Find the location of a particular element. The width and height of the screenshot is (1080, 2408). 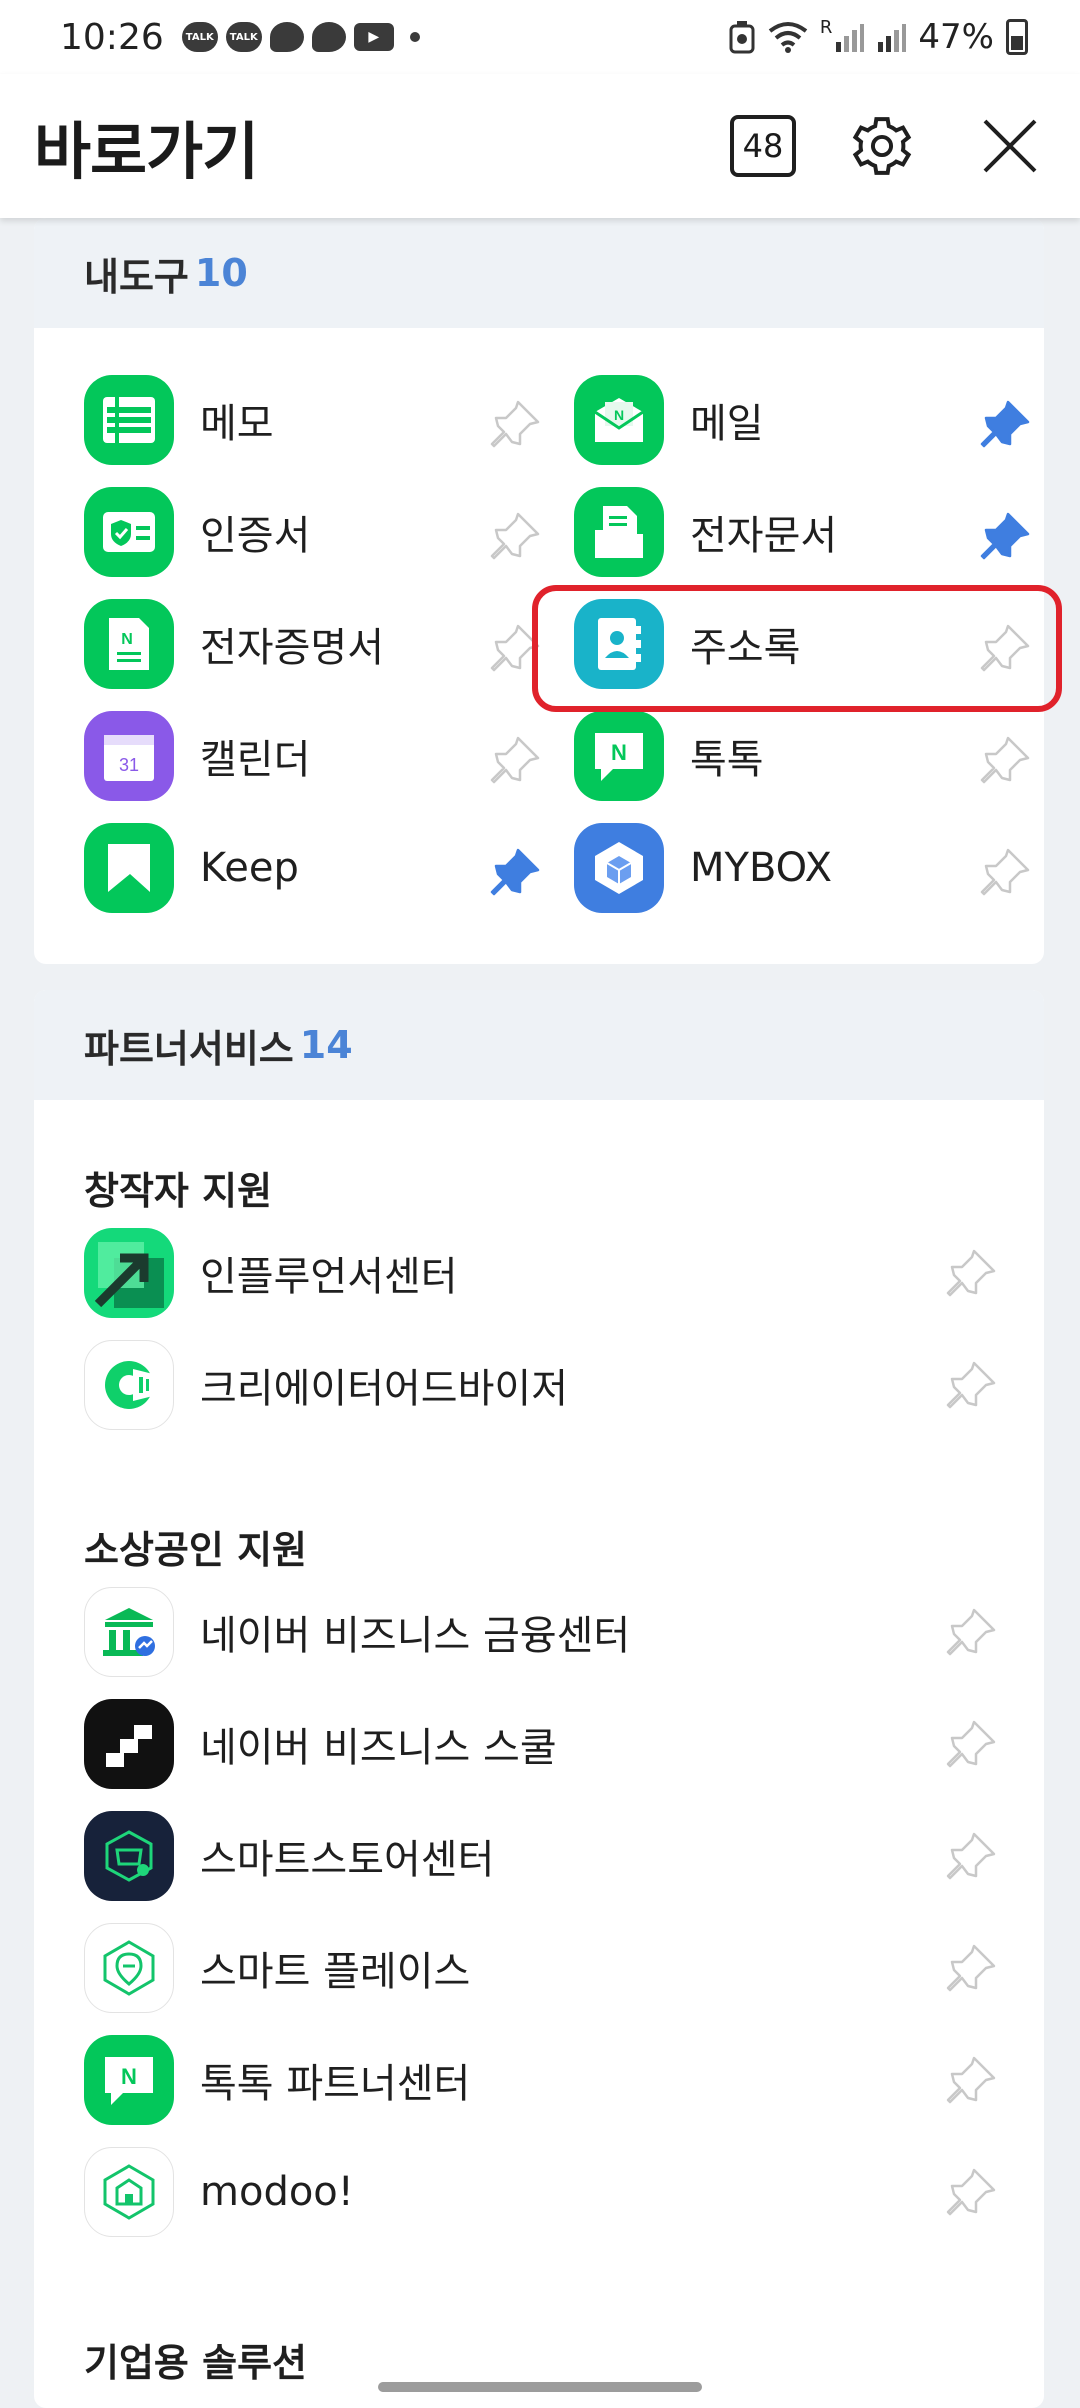

my-tools-header: 내도구 10 is located at coordinates (539, 273).